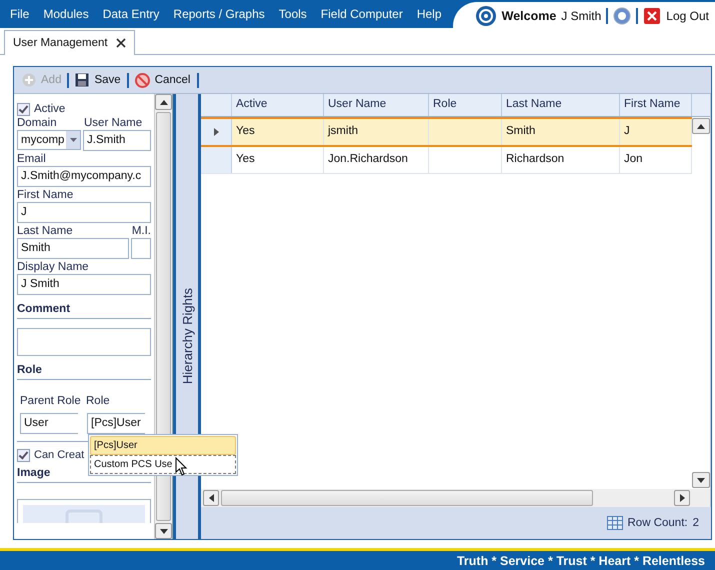  Describe the element at coordinates (84, 284) in the screenshot. I see `display-name-field: J Smith` at that location.